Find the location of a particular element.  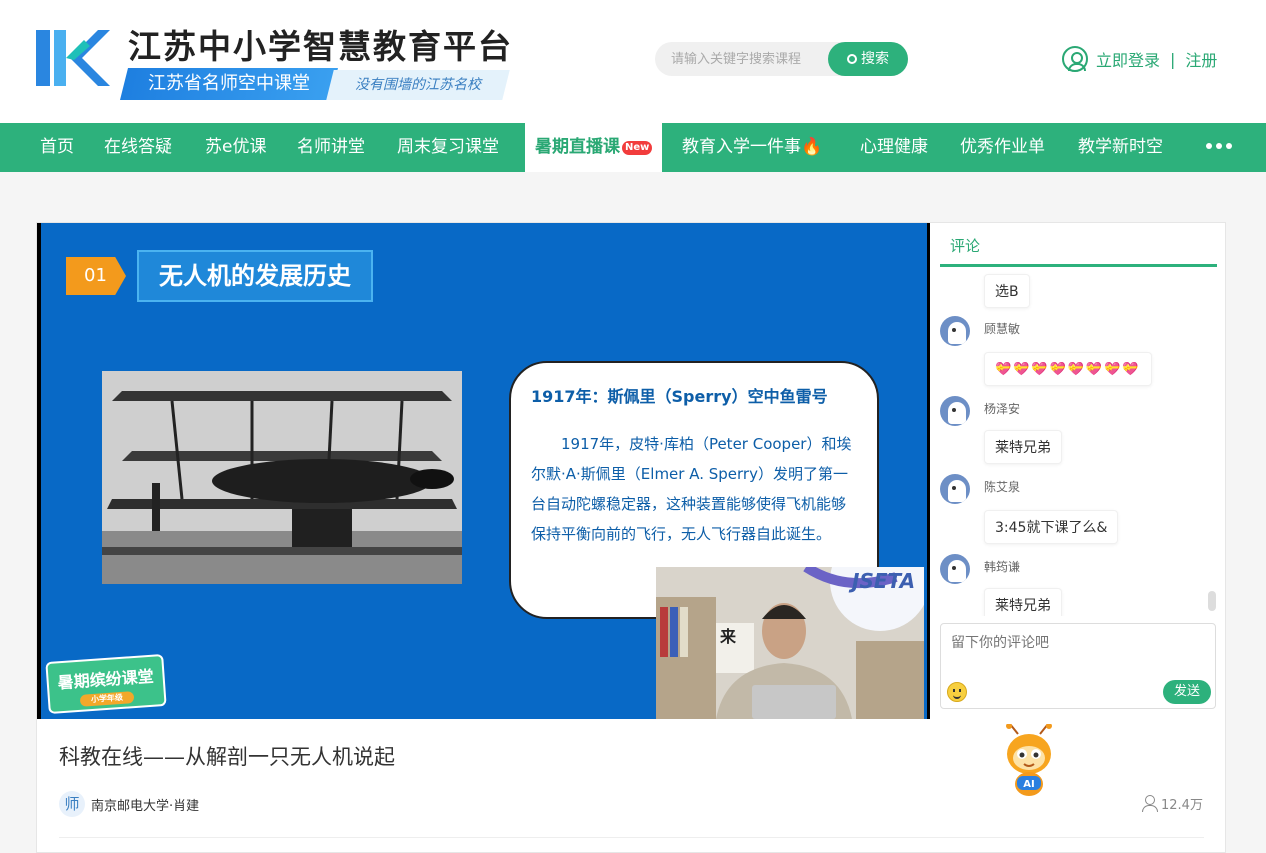

summer-class-badge-sub: 小学年级 is located at coordinates (107, 699).